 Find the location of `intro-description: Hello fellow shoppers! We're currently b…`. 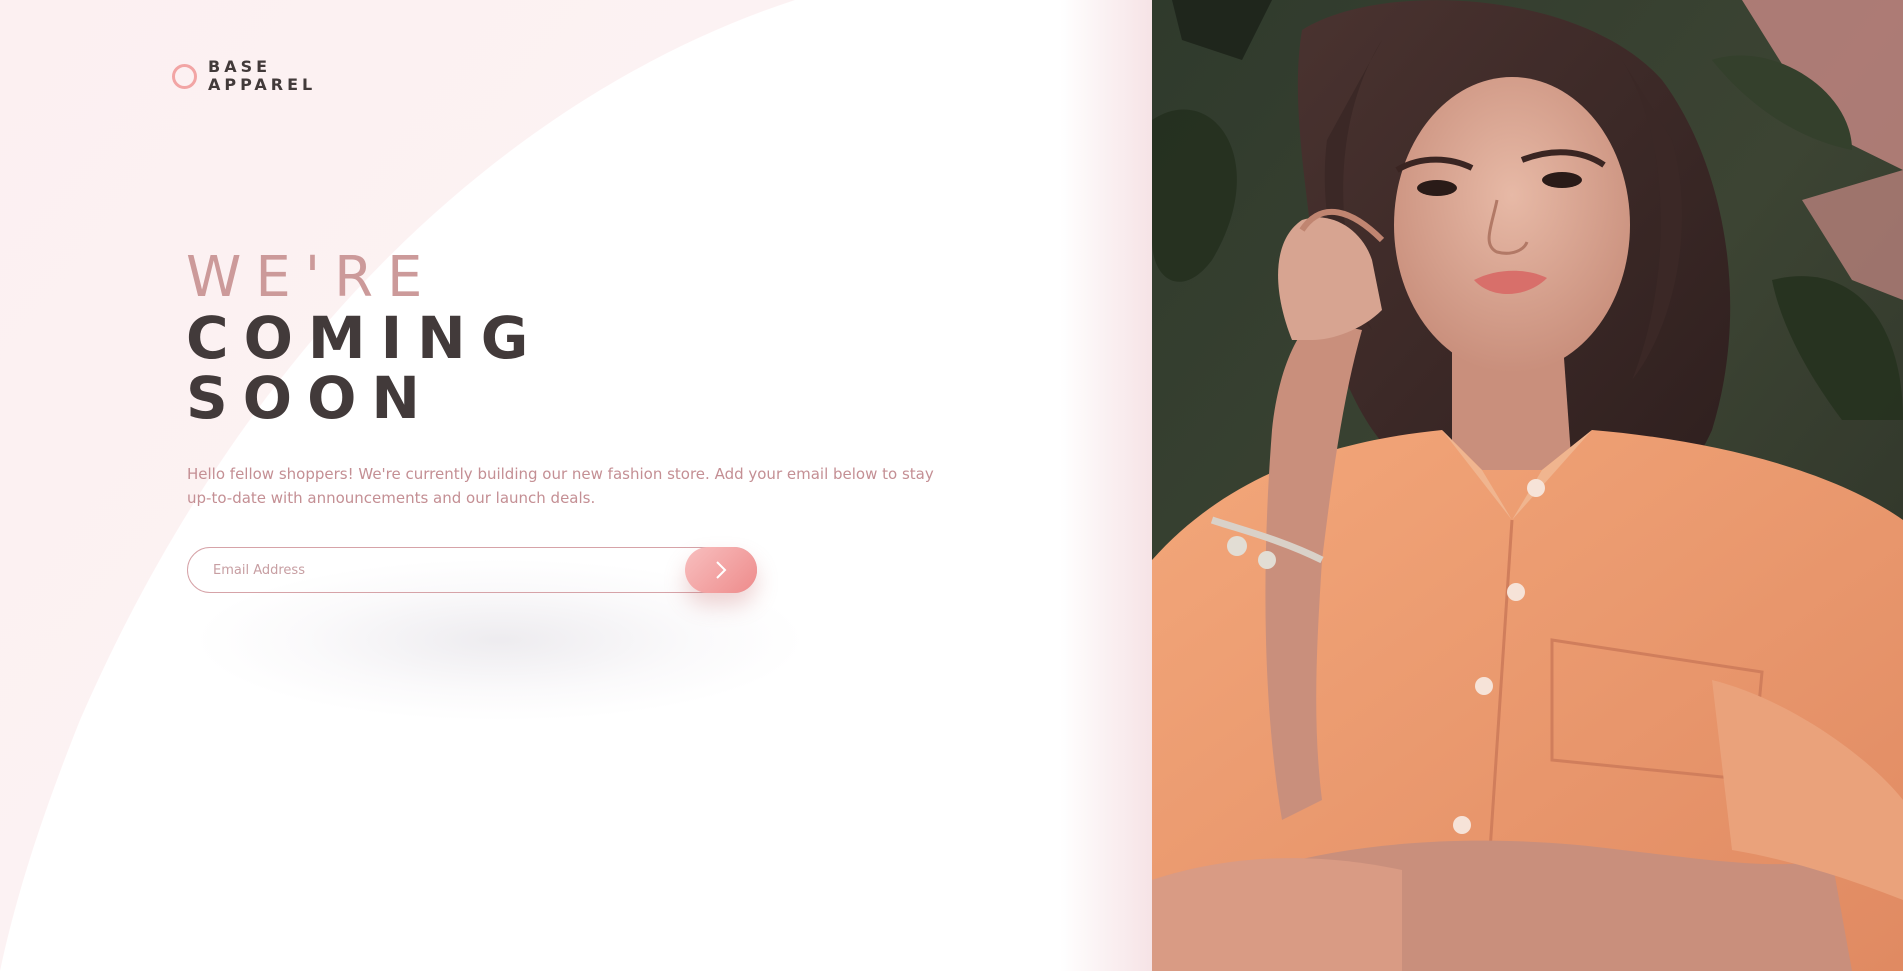

intro-description: Hello fellow shoppers! We're currently b… is located at coordinates (560, 486).